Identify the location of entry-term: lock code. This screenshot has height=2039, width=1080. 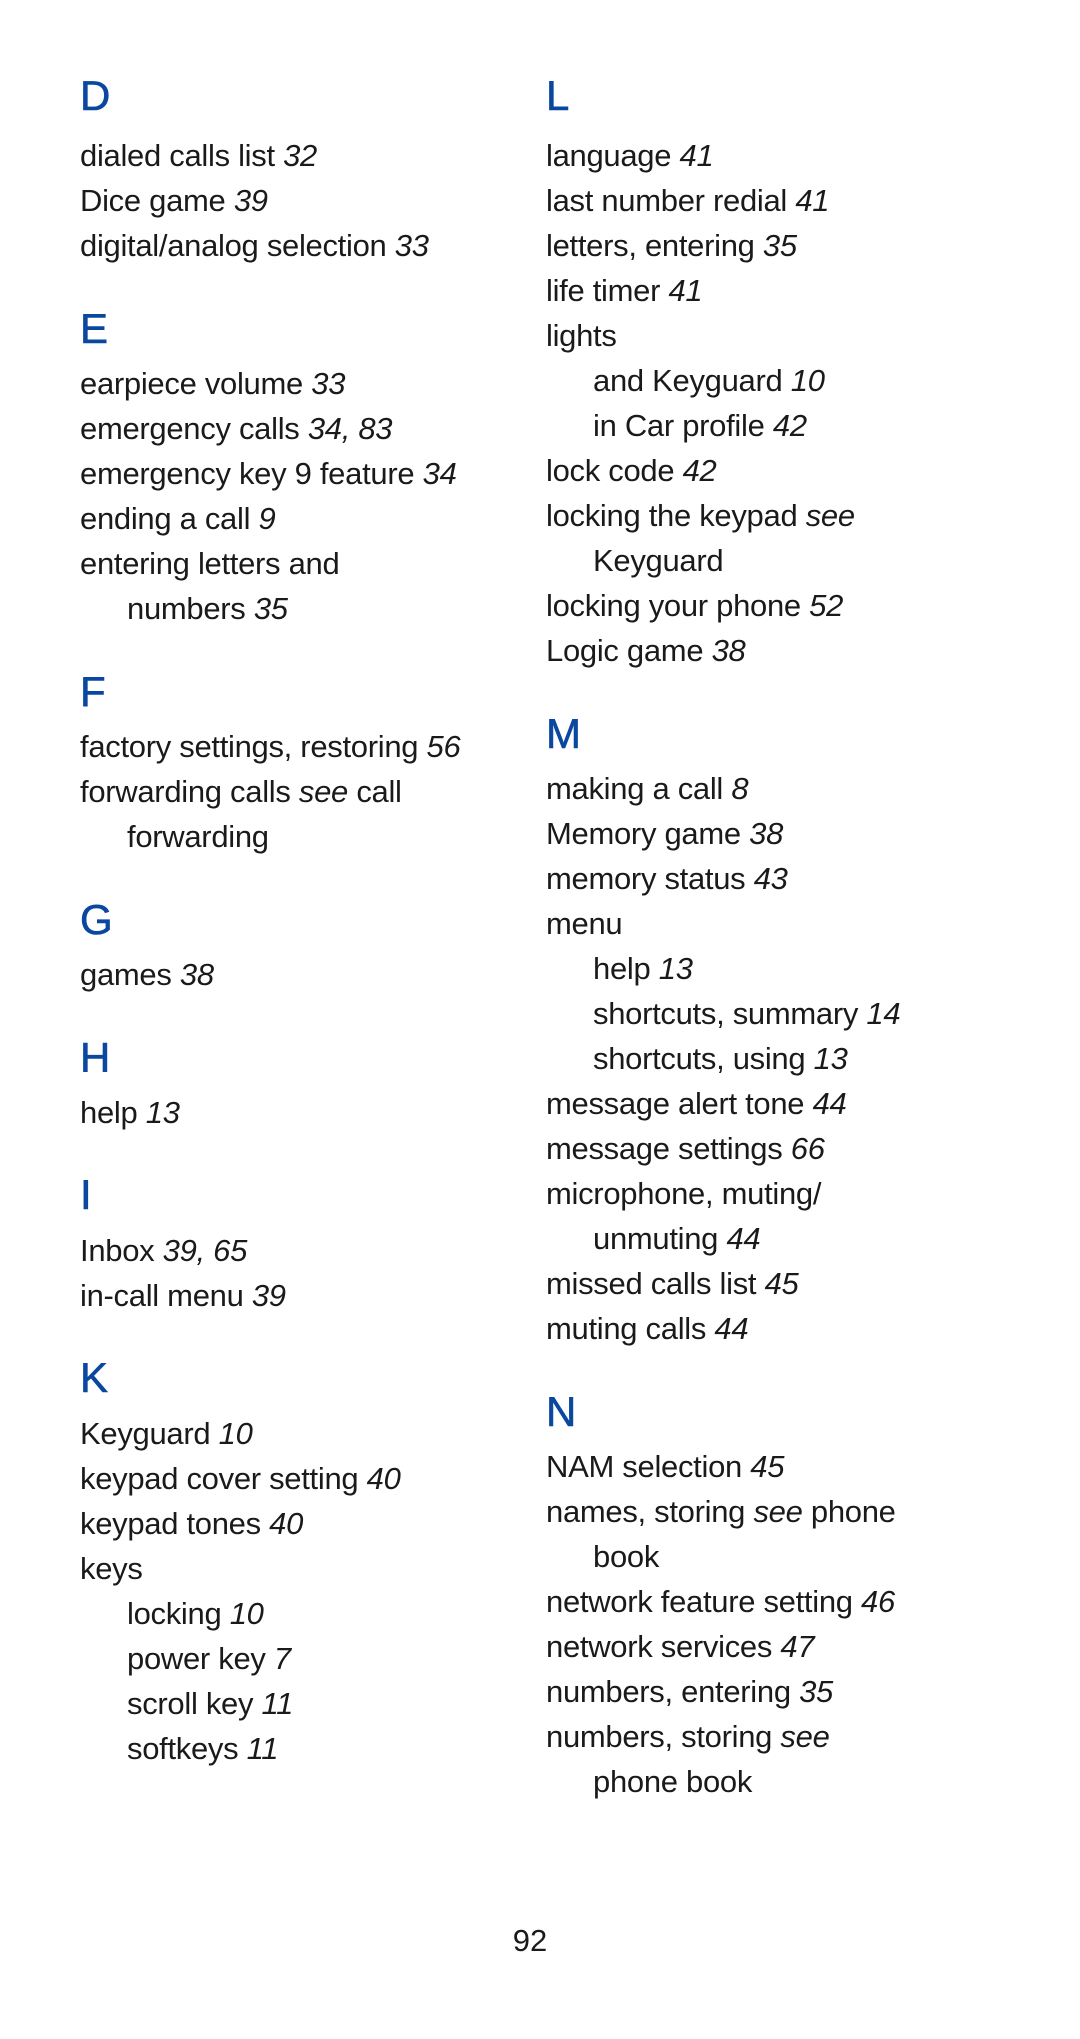
(610, 471).